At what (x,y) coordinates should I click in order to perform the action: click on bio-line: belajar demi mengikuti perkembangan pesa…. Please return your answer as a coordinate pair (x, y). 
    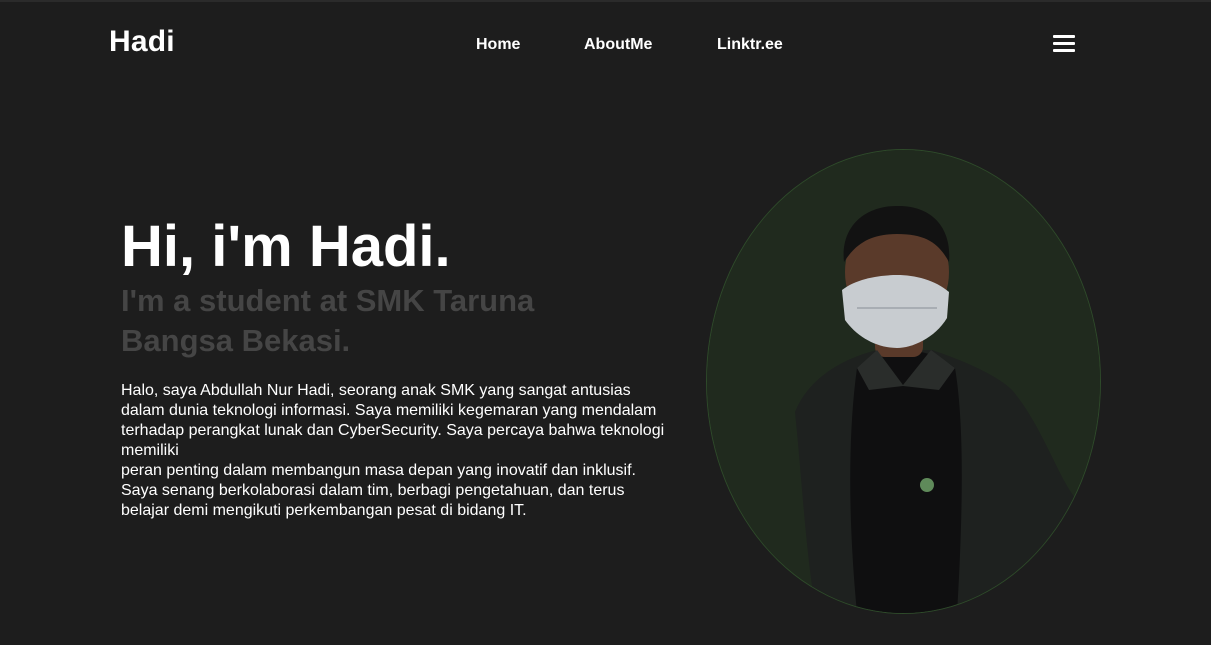
    Looking at the image, I should click on (324, 510).